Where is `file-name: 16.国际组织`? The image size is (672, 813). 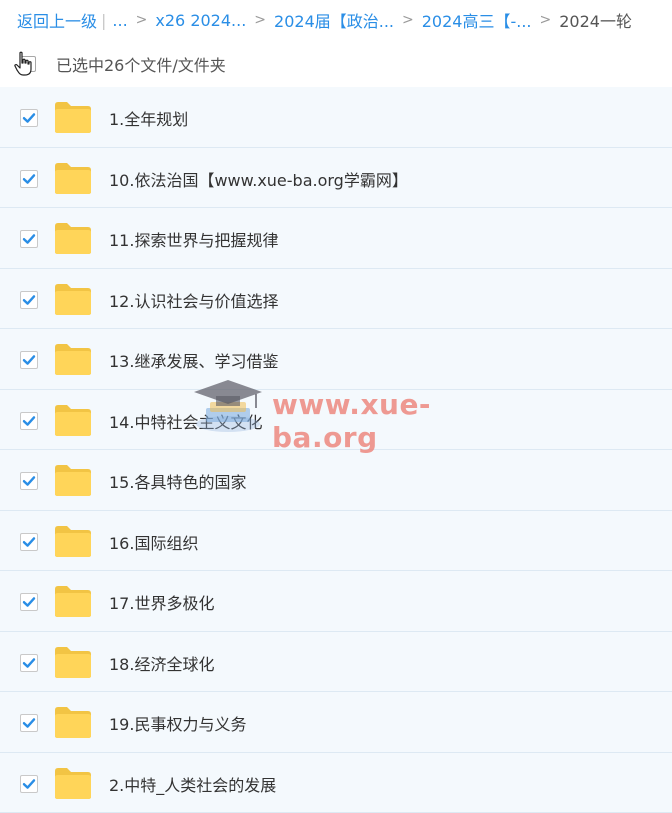 file-name: 16.国际组织 is located at coordinates (153, 542).